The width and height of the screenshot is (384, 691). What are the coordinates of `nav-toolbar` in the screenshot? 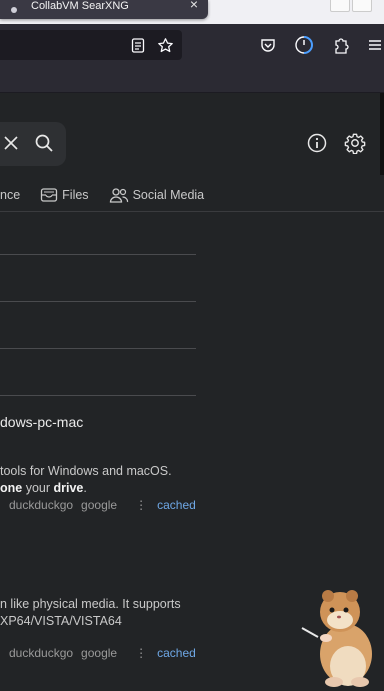 It's located at (192, 44).